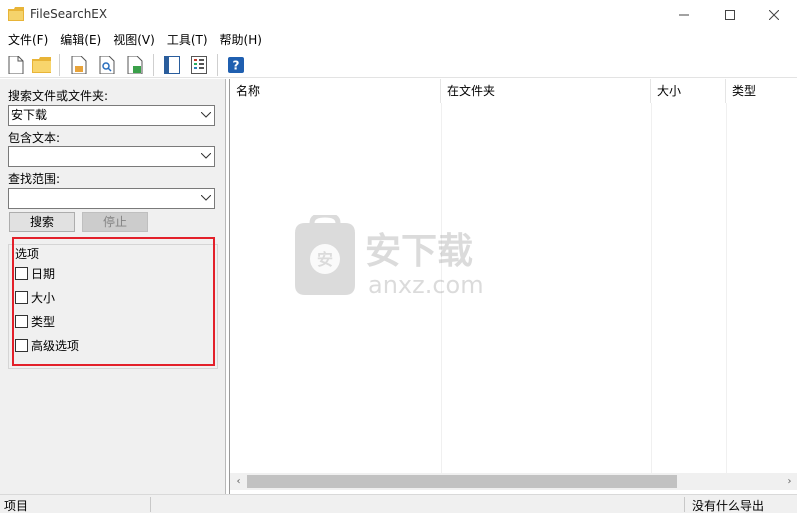  I want to click on watermark-badge-text: 安, so click(325, 259).